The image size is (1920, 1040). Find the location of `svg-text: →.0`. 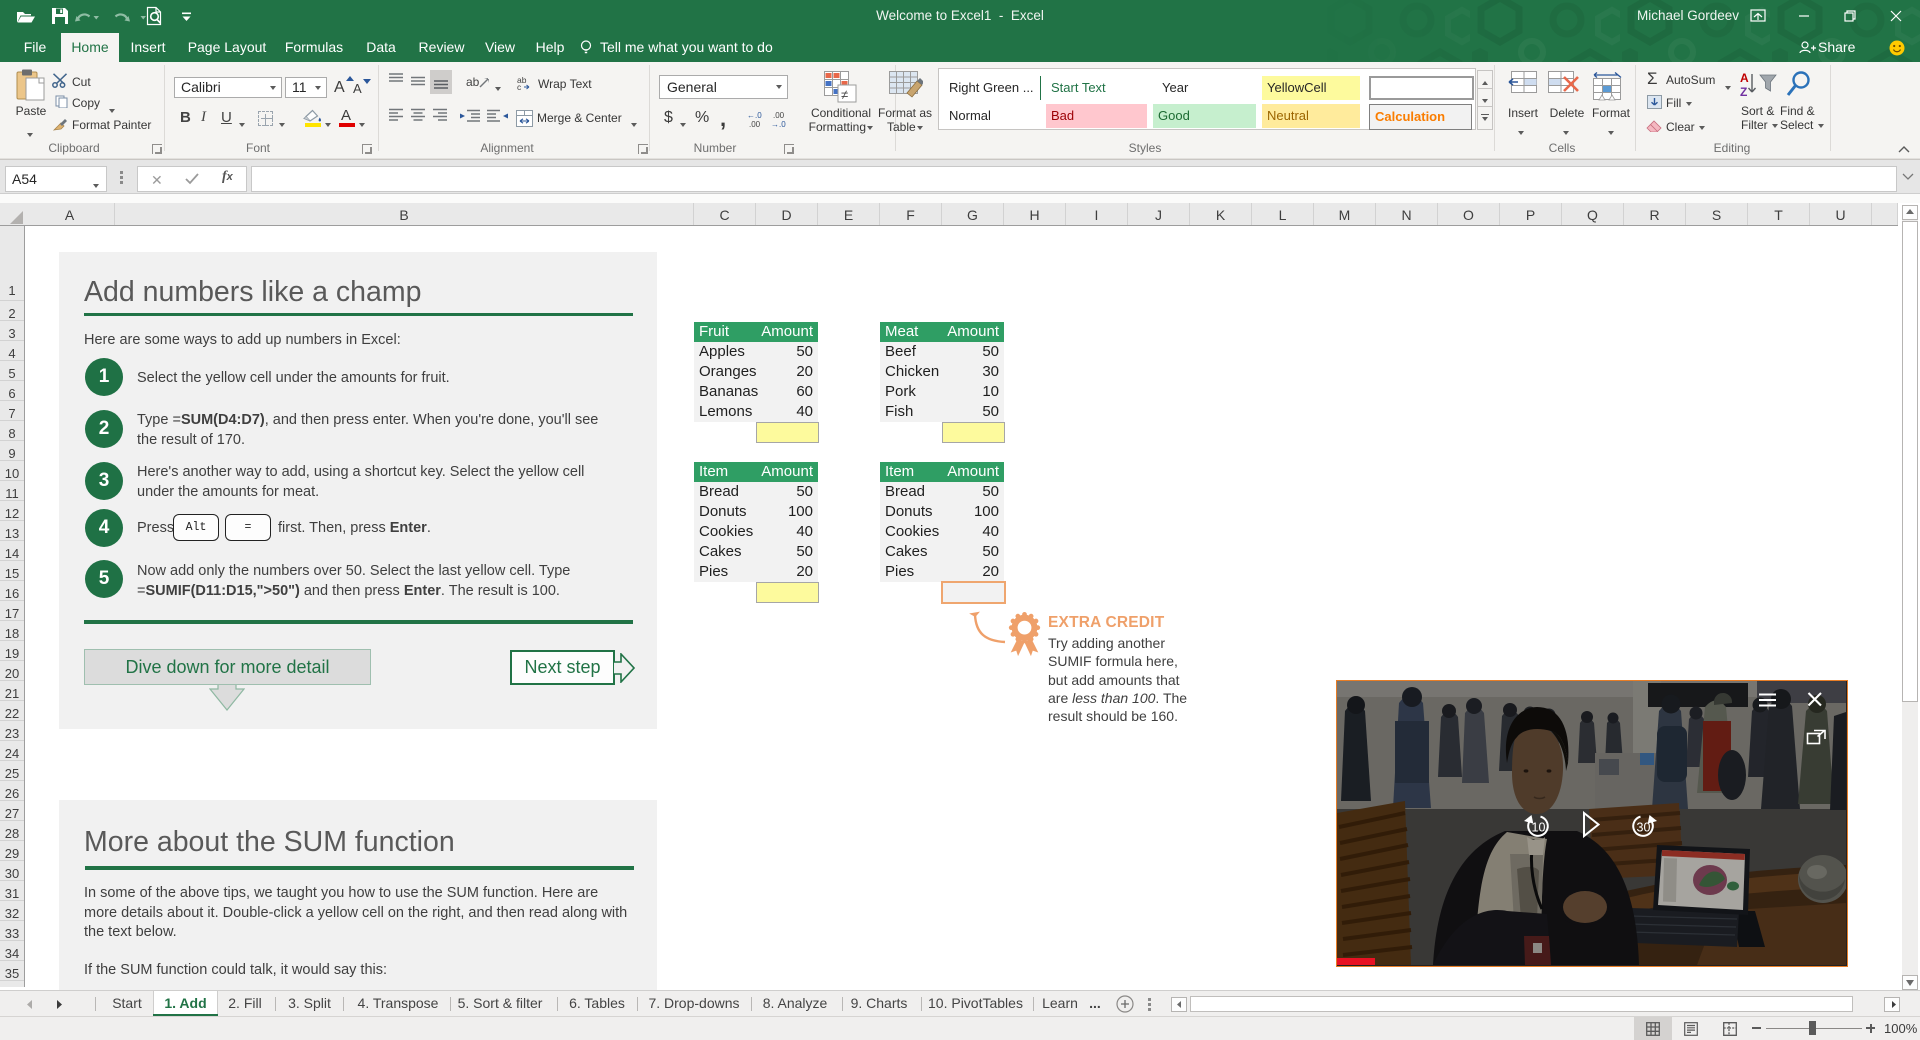

svg-text: →.0 is located at coordinates (778, 124).